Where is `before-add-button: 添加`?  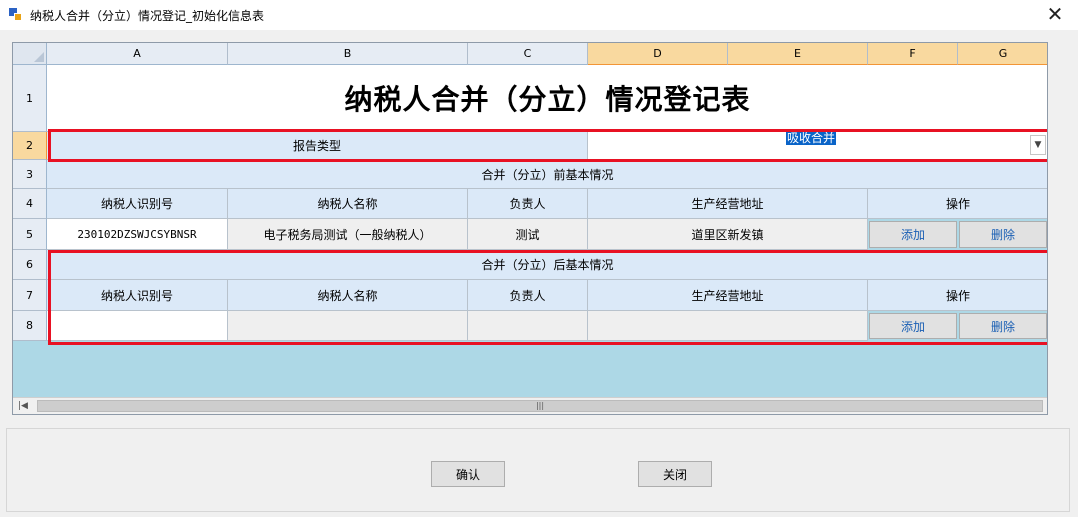 before-add-button: 添加 is located at coordinates (913, 234).